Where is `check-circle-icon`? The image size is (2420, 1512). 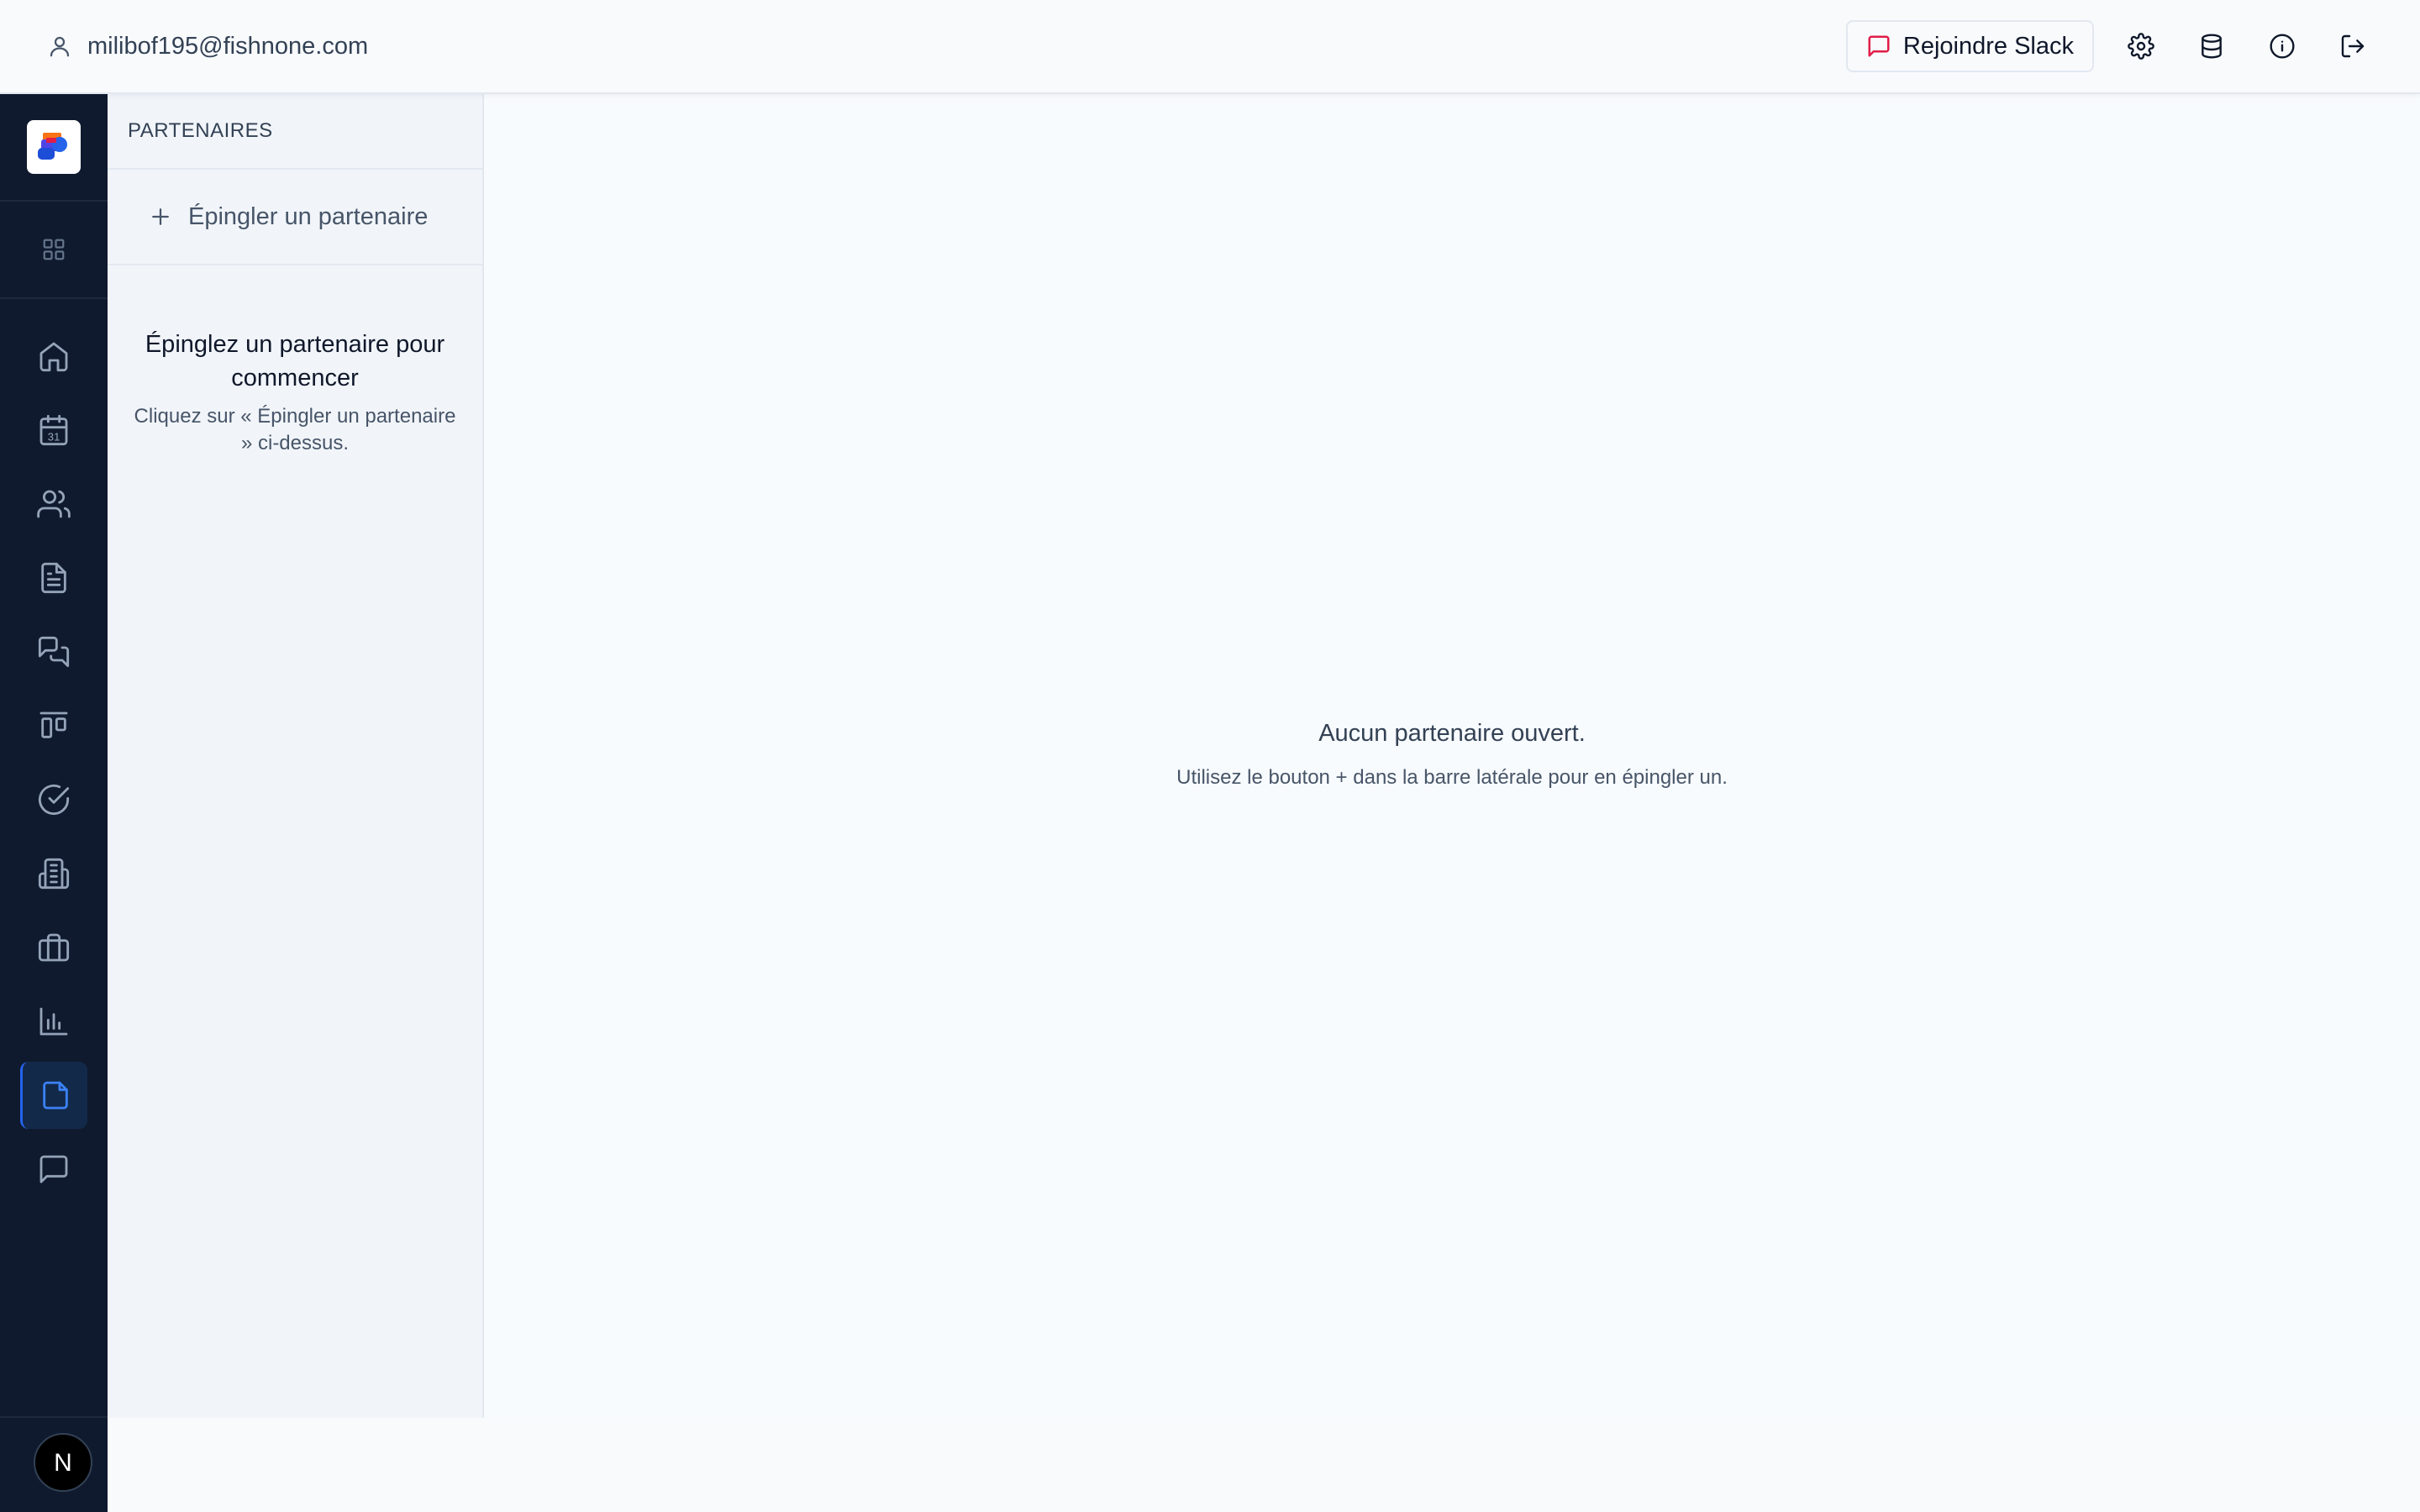
check-circle-icon is located at coordinates (54, 799).